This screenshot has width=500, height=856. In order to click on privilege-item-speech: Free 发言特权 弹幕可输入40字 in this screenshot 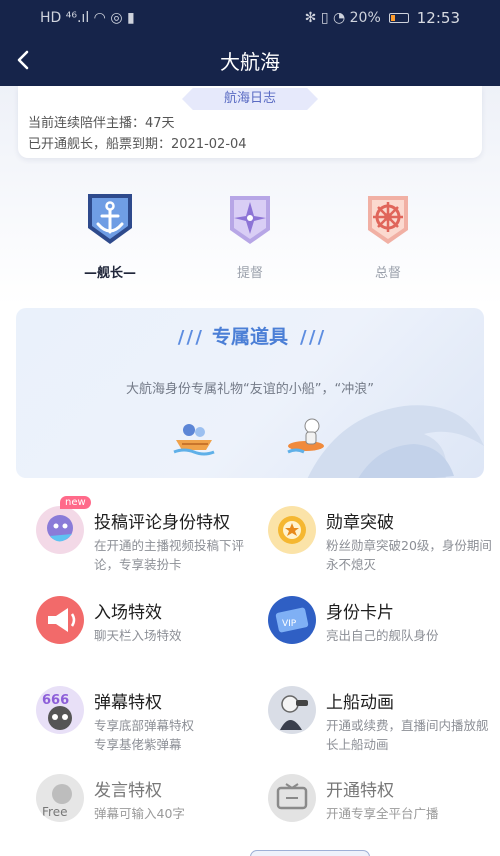, I will do `click(146, 809)`.